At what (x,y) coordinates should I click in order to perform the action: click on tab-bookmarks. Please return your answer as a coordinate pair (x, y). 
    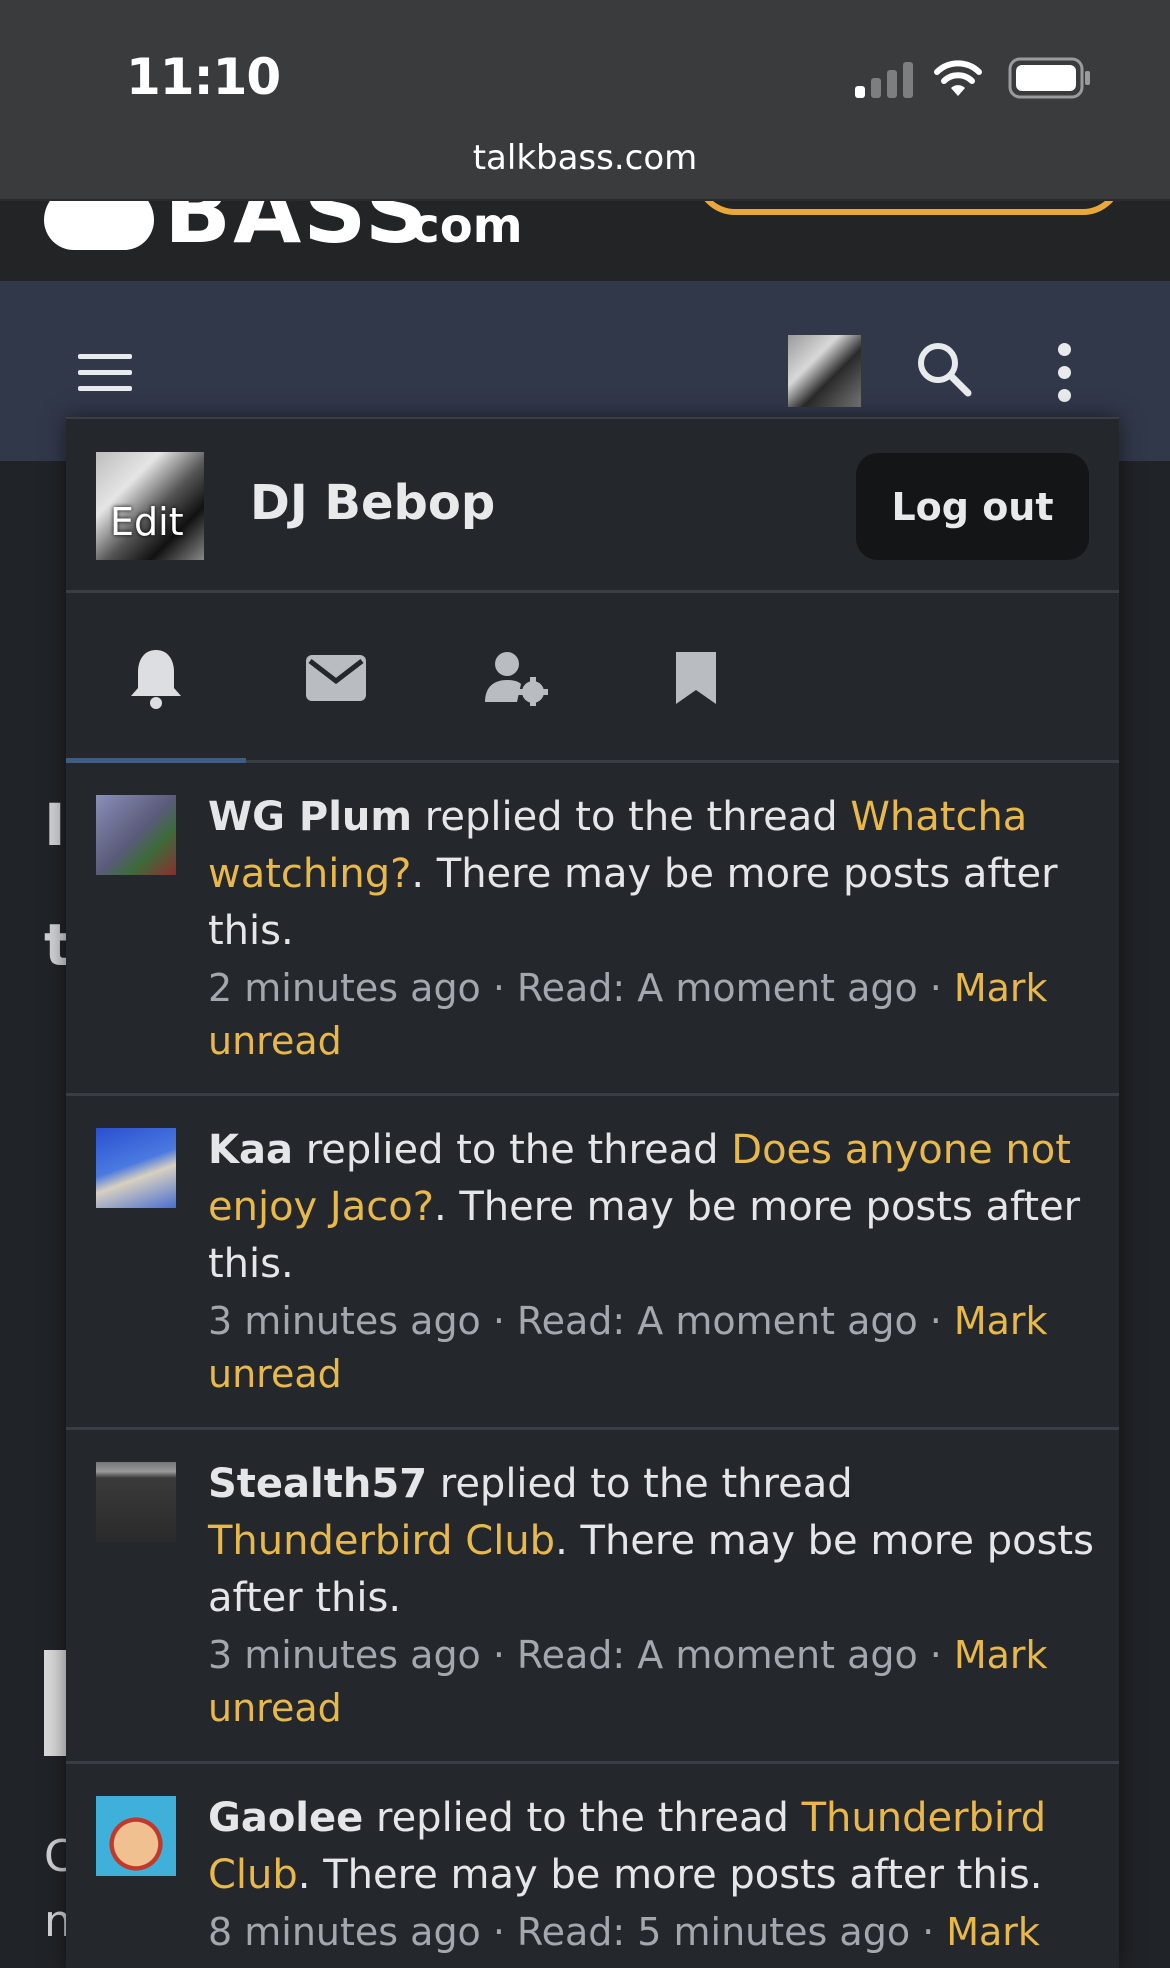
    Looking at the image, I should click on (696, 678).